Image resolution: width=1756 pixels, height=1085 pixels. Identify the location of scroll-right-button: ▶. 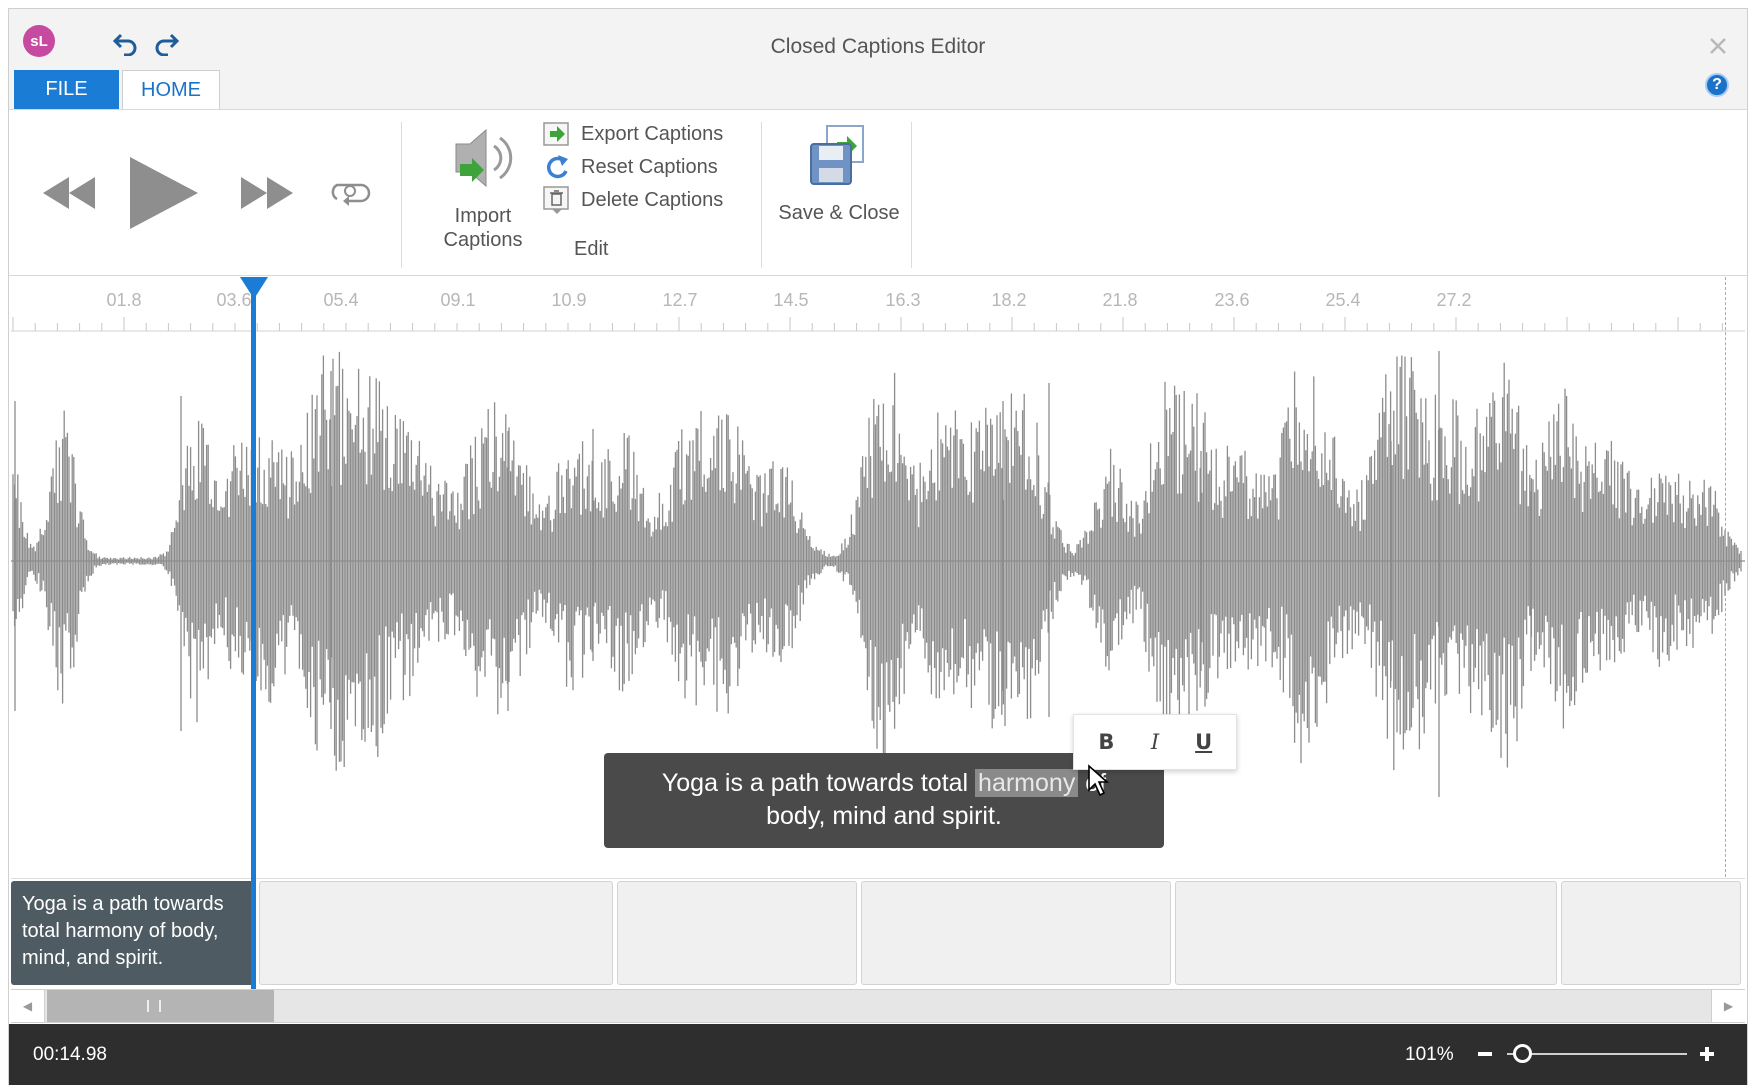
(1728, 1006).